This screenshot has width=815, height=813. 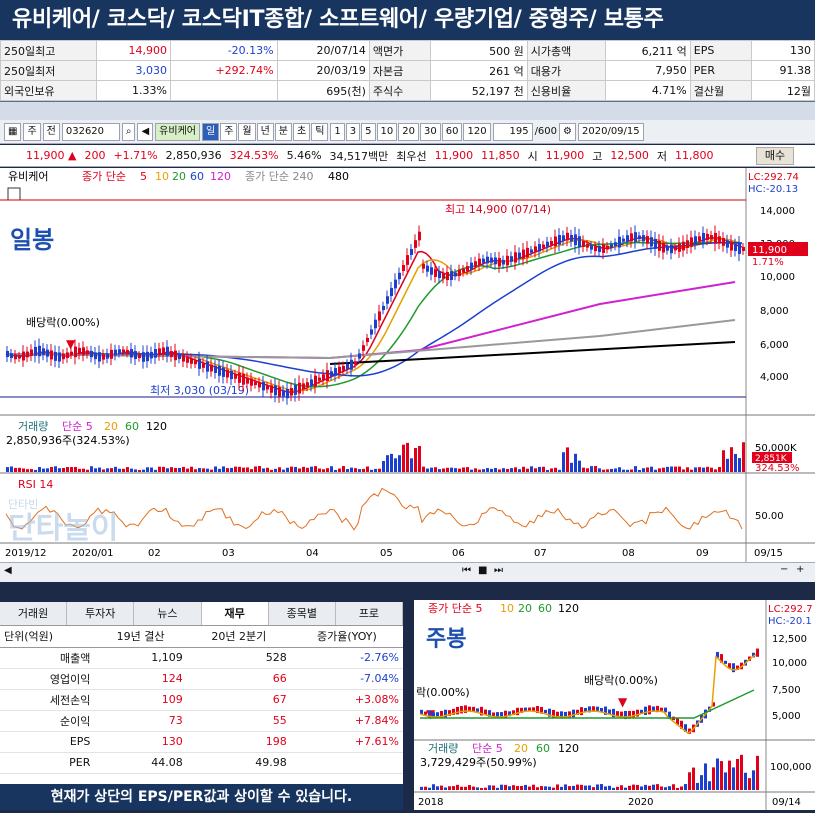 I want to click on period-button: 틱, so click(x=320, y=131).